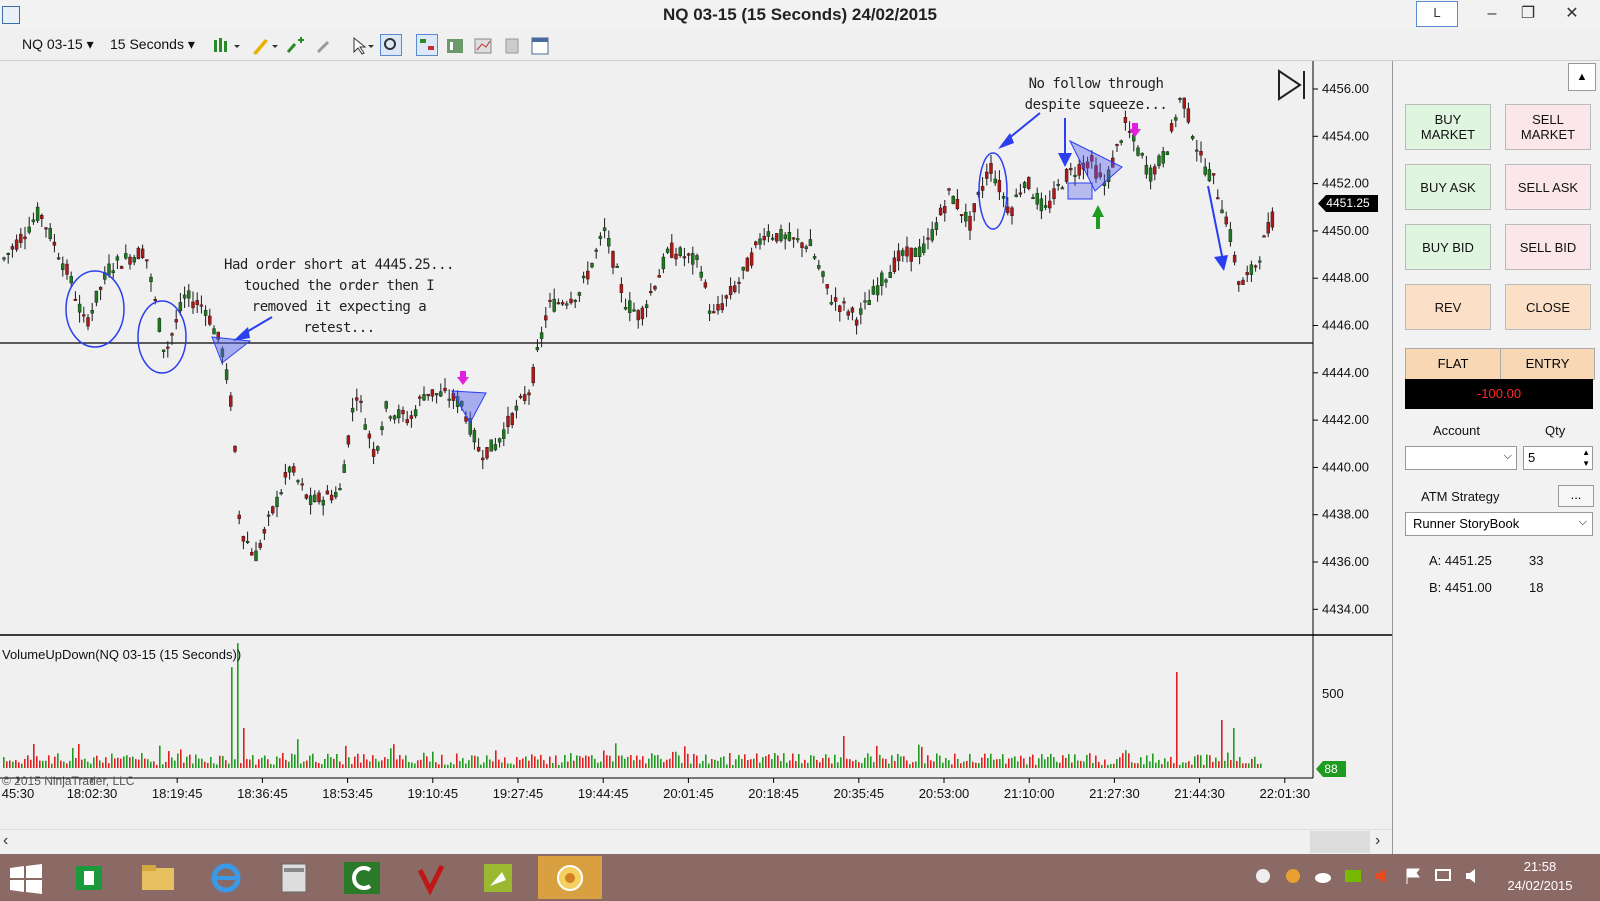 This screenshot has width=1600, height=901. I want to click on cloud-tray-icon, so click(1323, 876).